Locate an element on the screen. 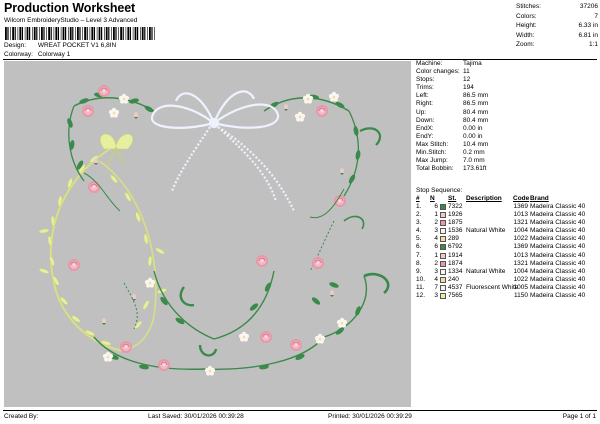 This screenshot has height=424, width=600. printed-date: Printed: 30/01/2026 00:39:29 is located at coordinates (370, 416).